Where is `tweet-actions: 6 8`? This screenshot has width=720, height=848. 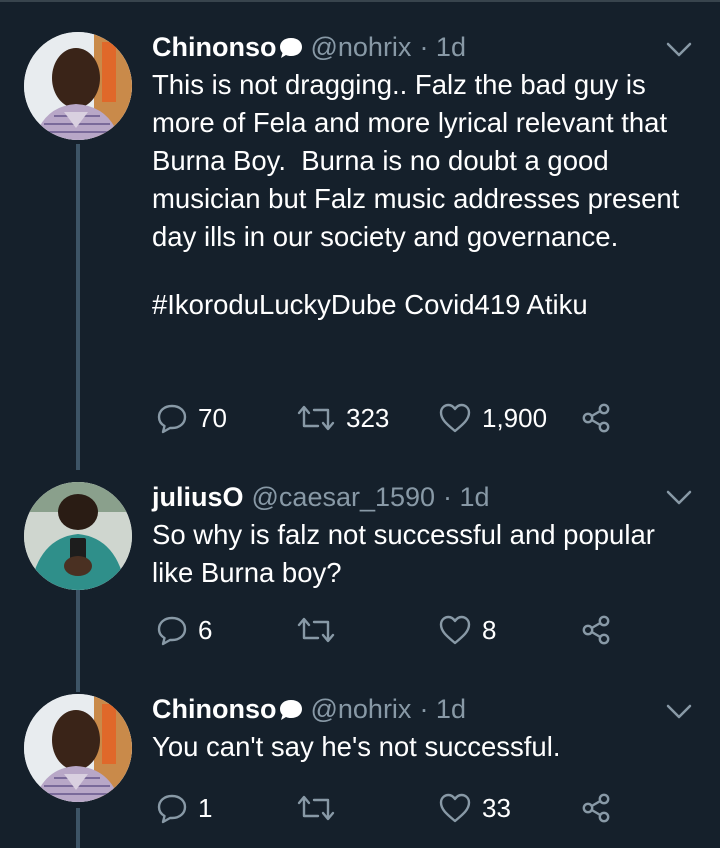
tweet-actions: 6 8 is located at coordinates (392, 630).